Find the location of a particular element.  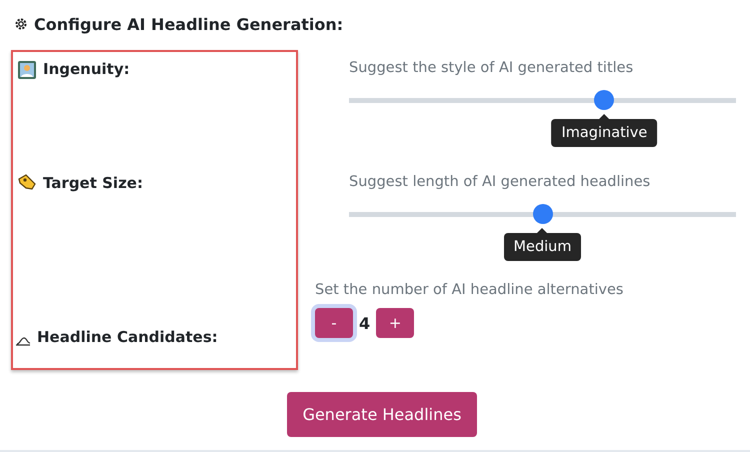

setting-label: Headline Candidates: is located at coordinates (127, 337).